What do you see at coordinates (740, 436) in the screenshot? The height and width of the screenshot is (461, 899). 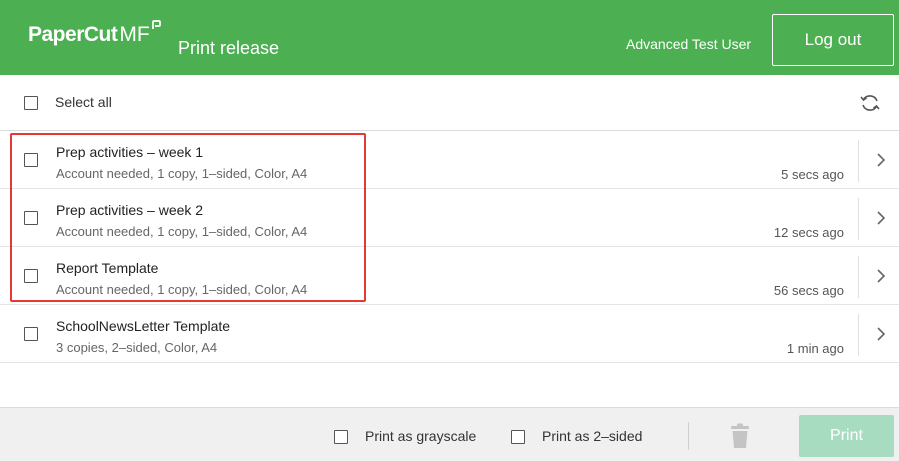 I see `trash-icon` at bounding box center [740, 436].